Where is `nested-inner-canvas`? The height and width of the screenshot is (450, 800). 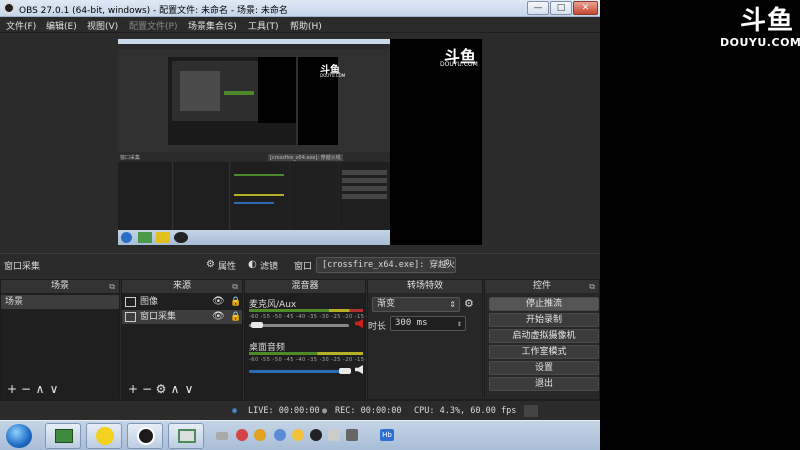 nested-inner-canvas is located at coordinates (232, 101).